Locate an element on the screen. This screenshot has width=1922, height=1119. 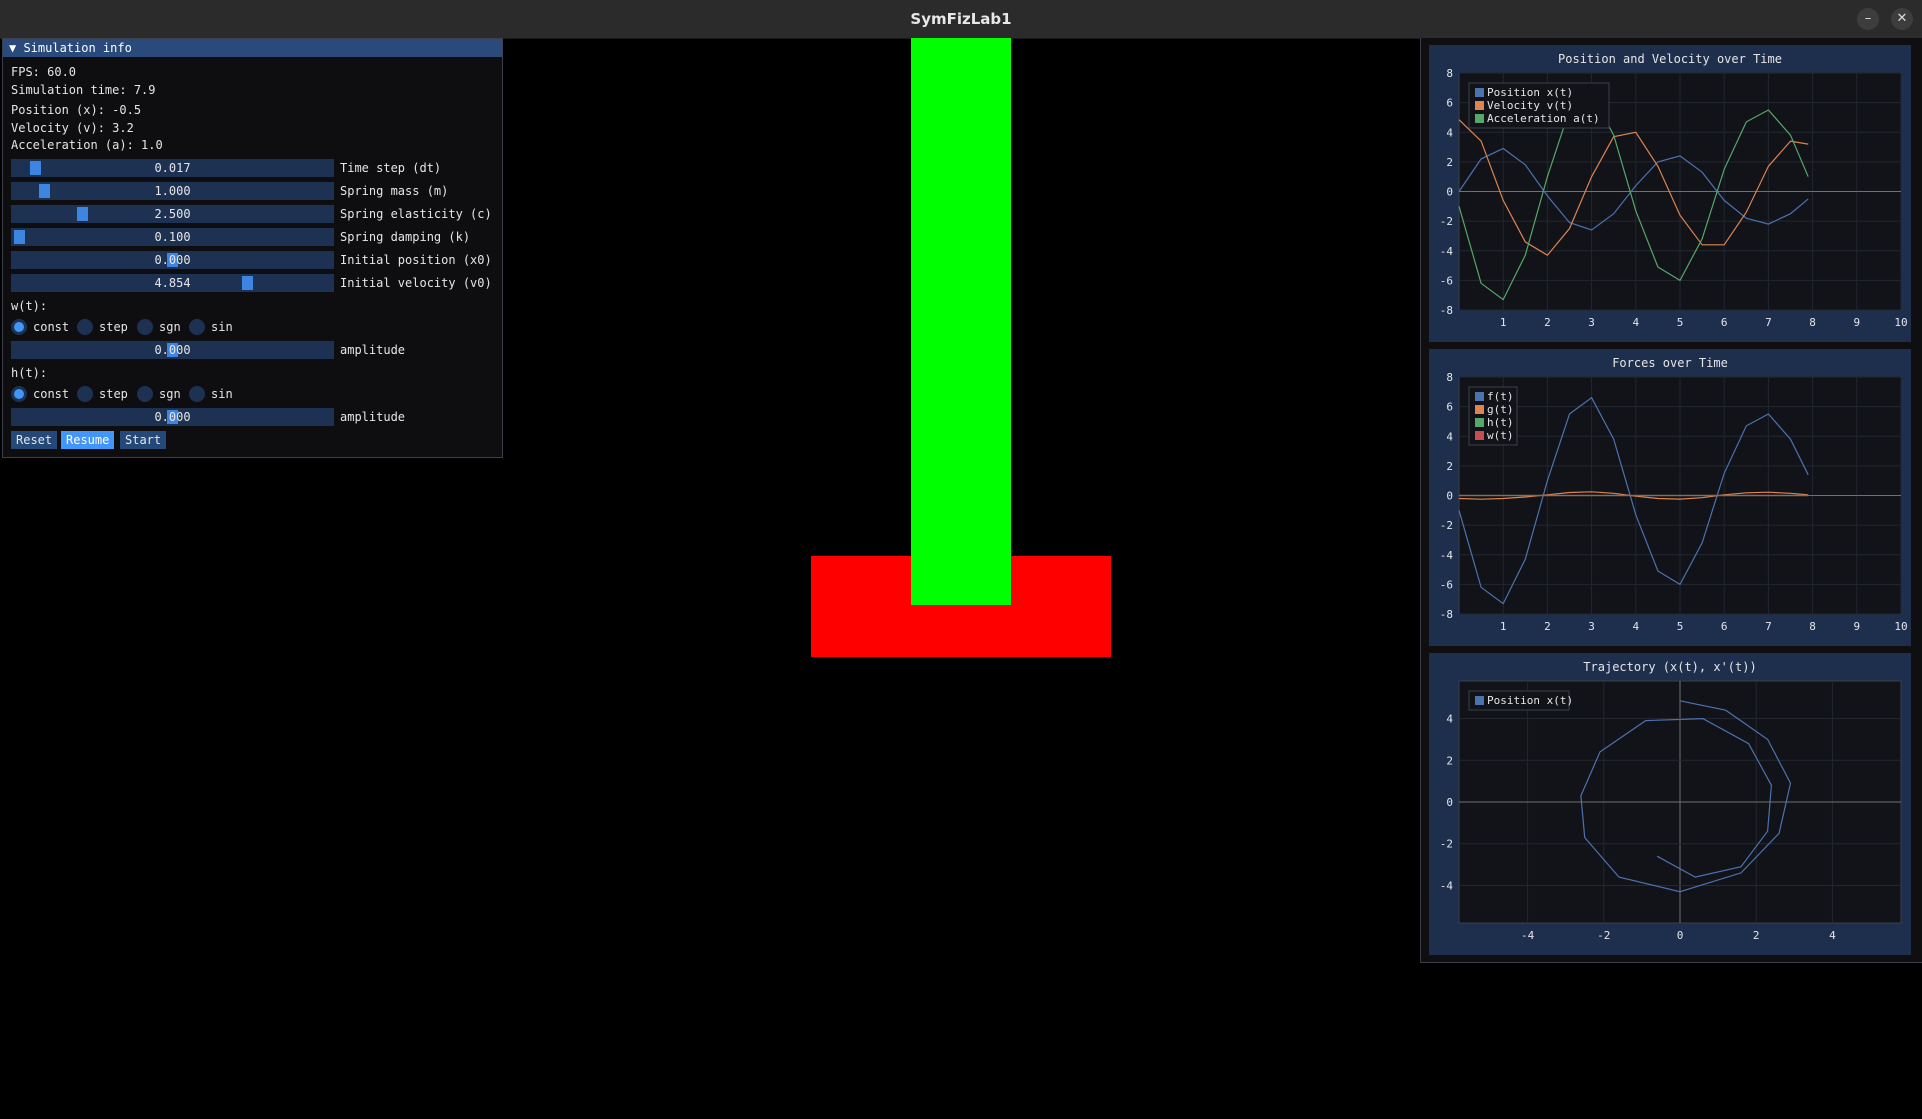
spring-mass-slider: 1.000 is located at coordinates (172, 191).